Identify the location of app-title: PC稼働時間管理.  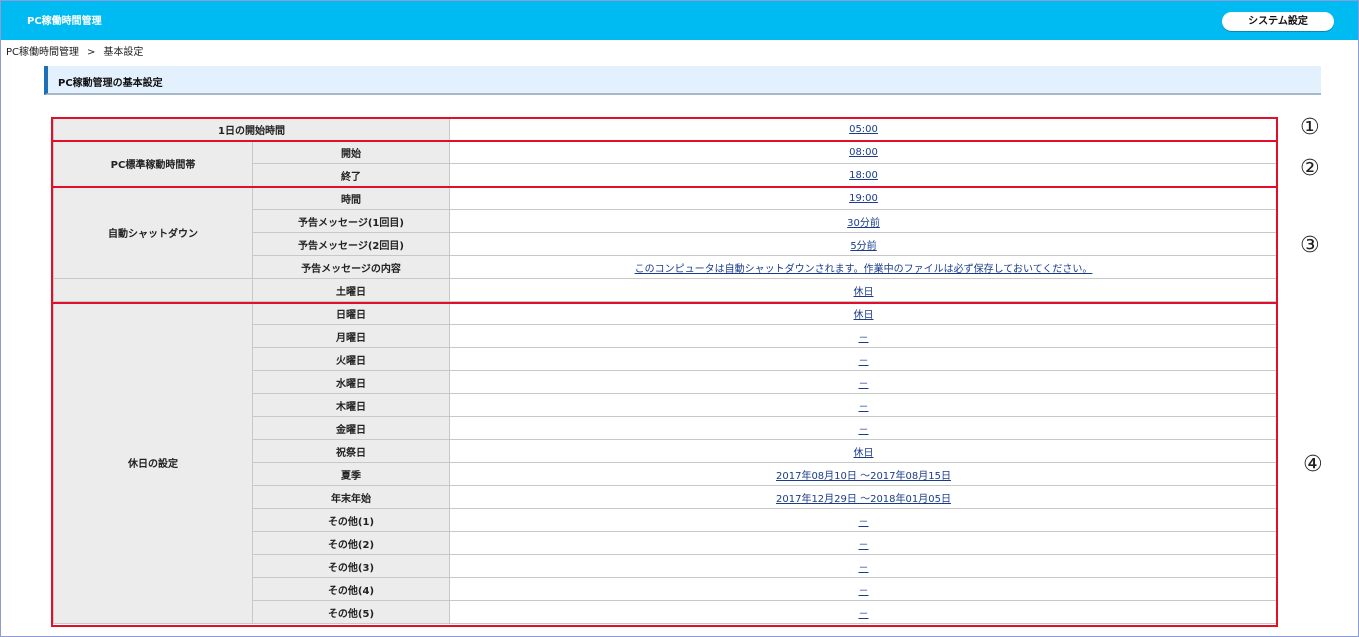
(64, 21).